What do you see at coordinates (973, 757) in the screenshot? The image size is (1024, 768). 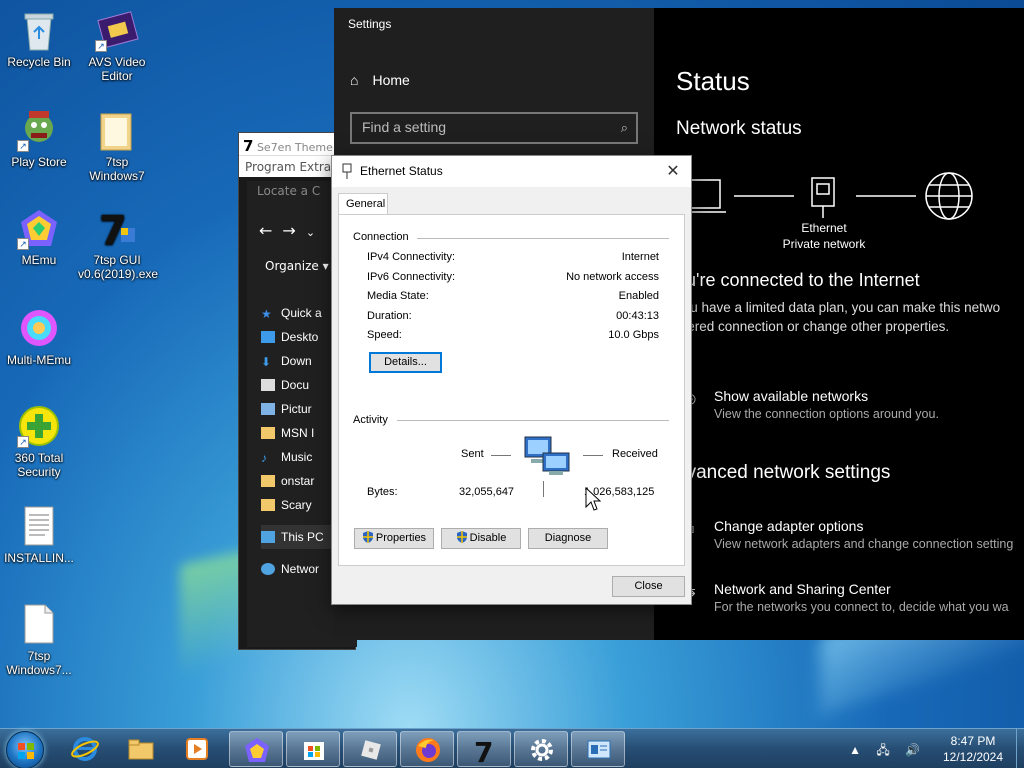 I see `clock-date: 12/12/2024` at bounding box center [973, 757].